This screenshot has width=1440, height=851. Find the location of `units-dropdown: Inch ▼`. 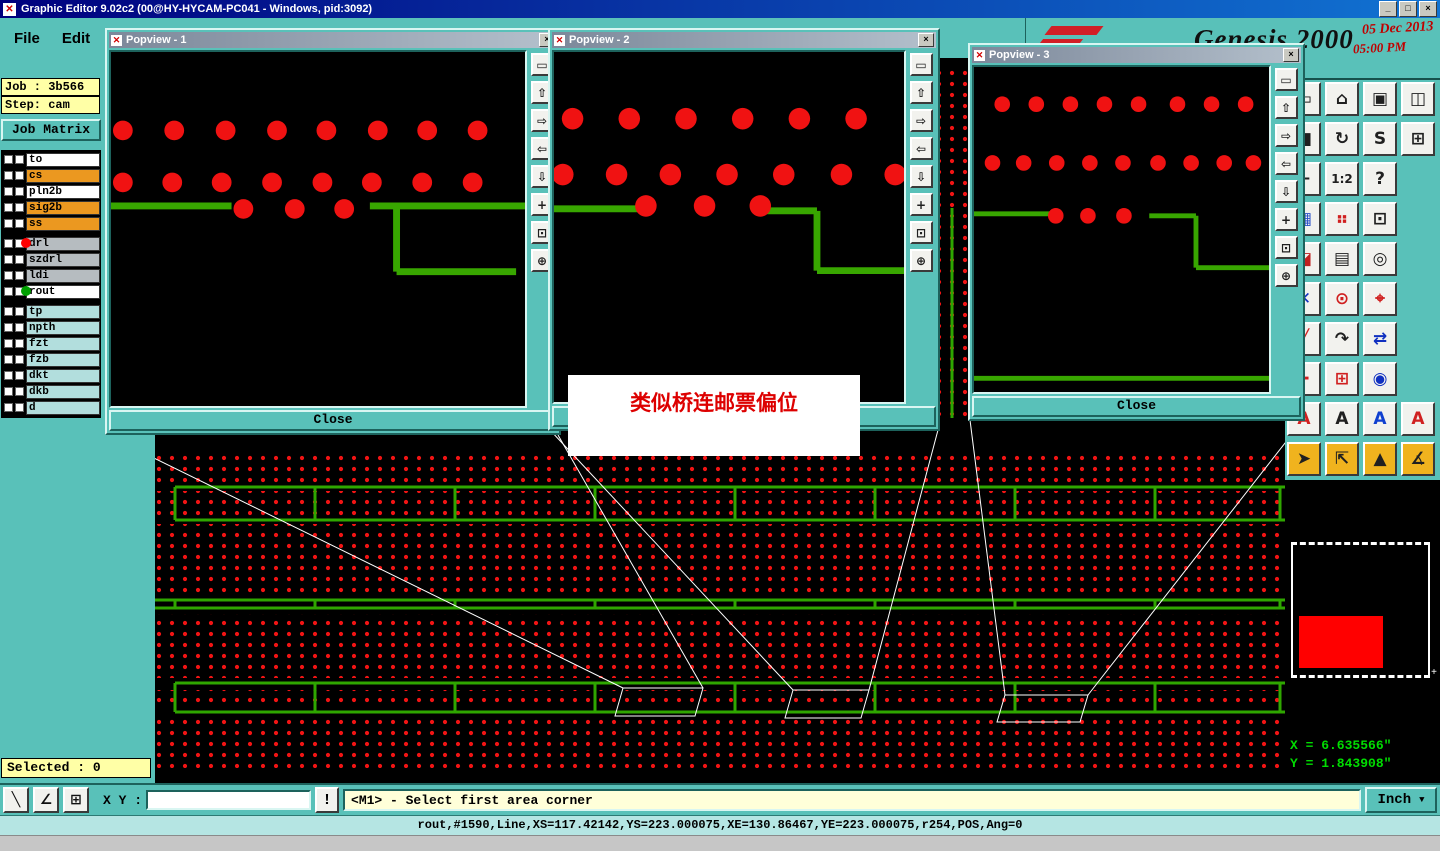

units-dropdown: Inch ▼ is located at coordinates (1401, 800).